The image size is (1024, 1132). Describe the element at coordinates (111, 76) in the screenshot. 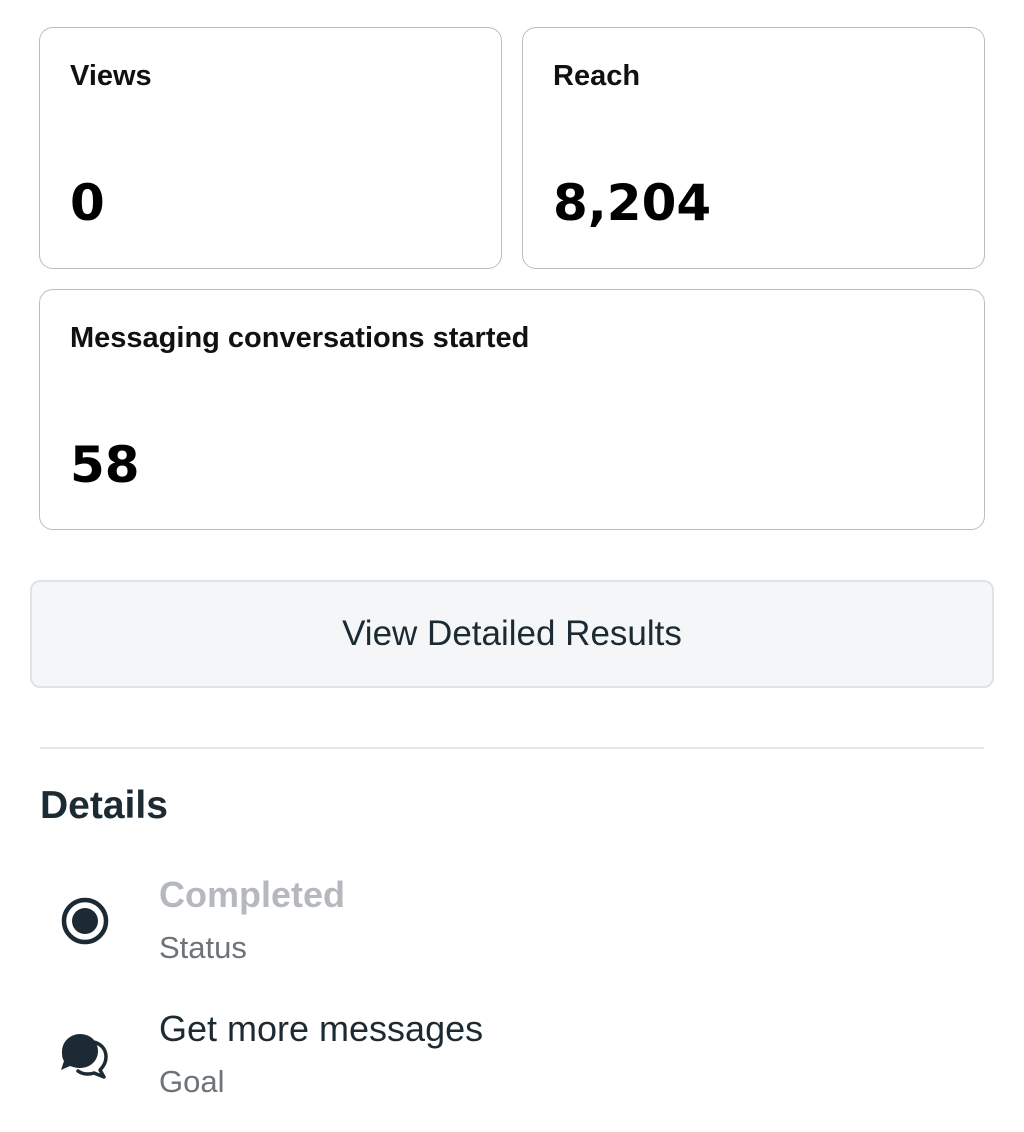

I see `views-label: Views` at that location.